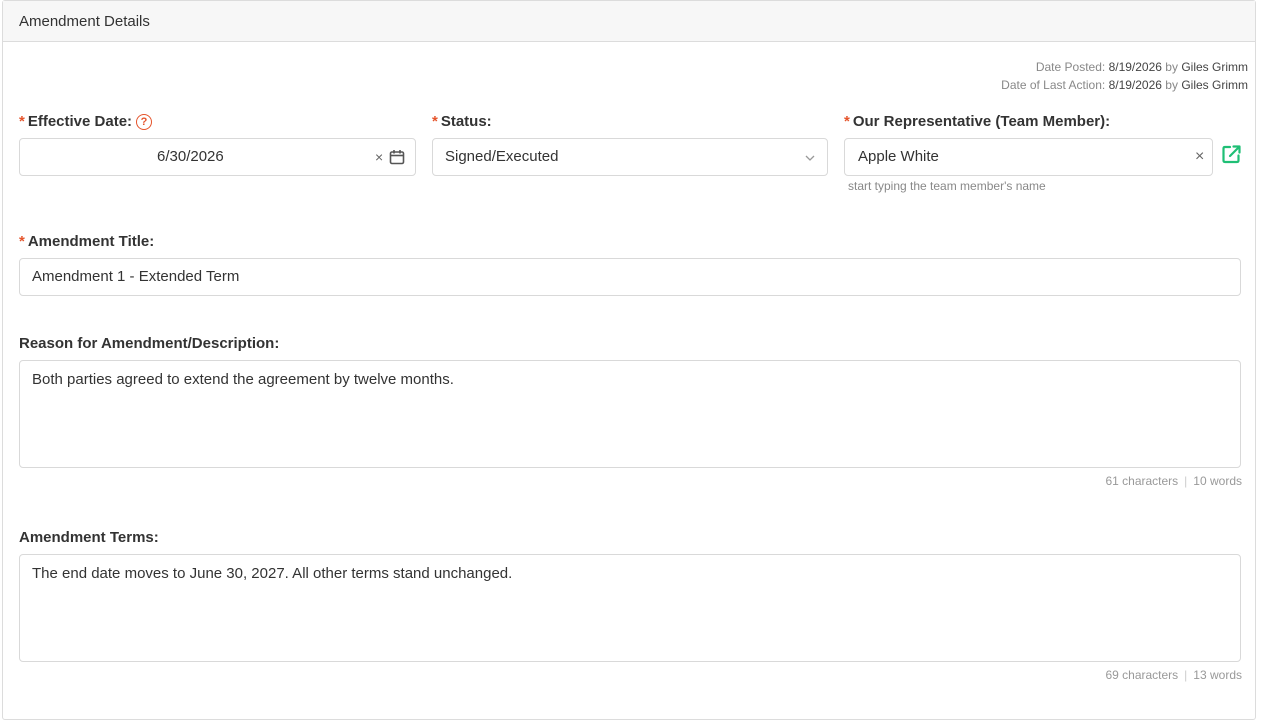  Describe the element at coordinates (136, 276) in the screenshot. I see `amendment-title-value: Amendment 1 - Extended Term` at that location.